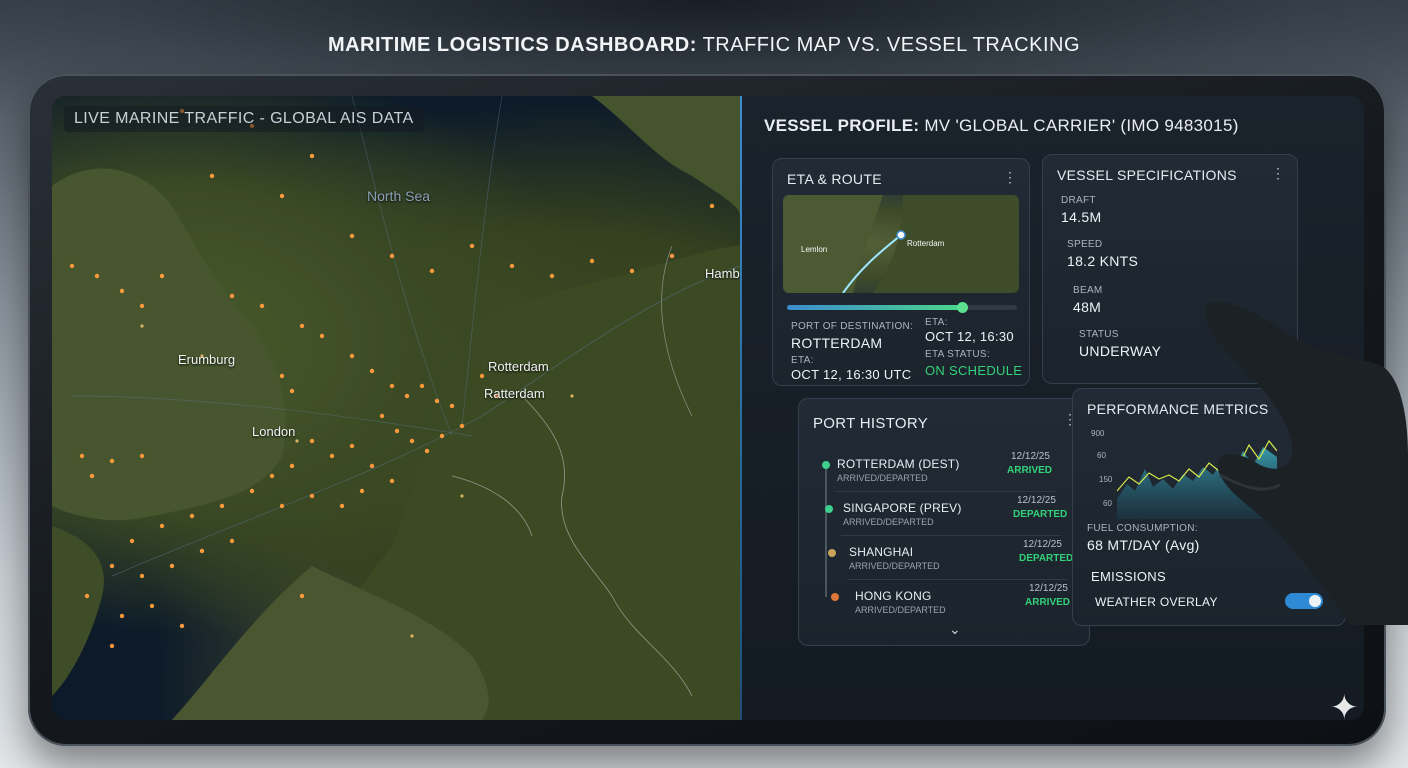  I want to click on draft-label: DRAFT, so click(1078, 200).